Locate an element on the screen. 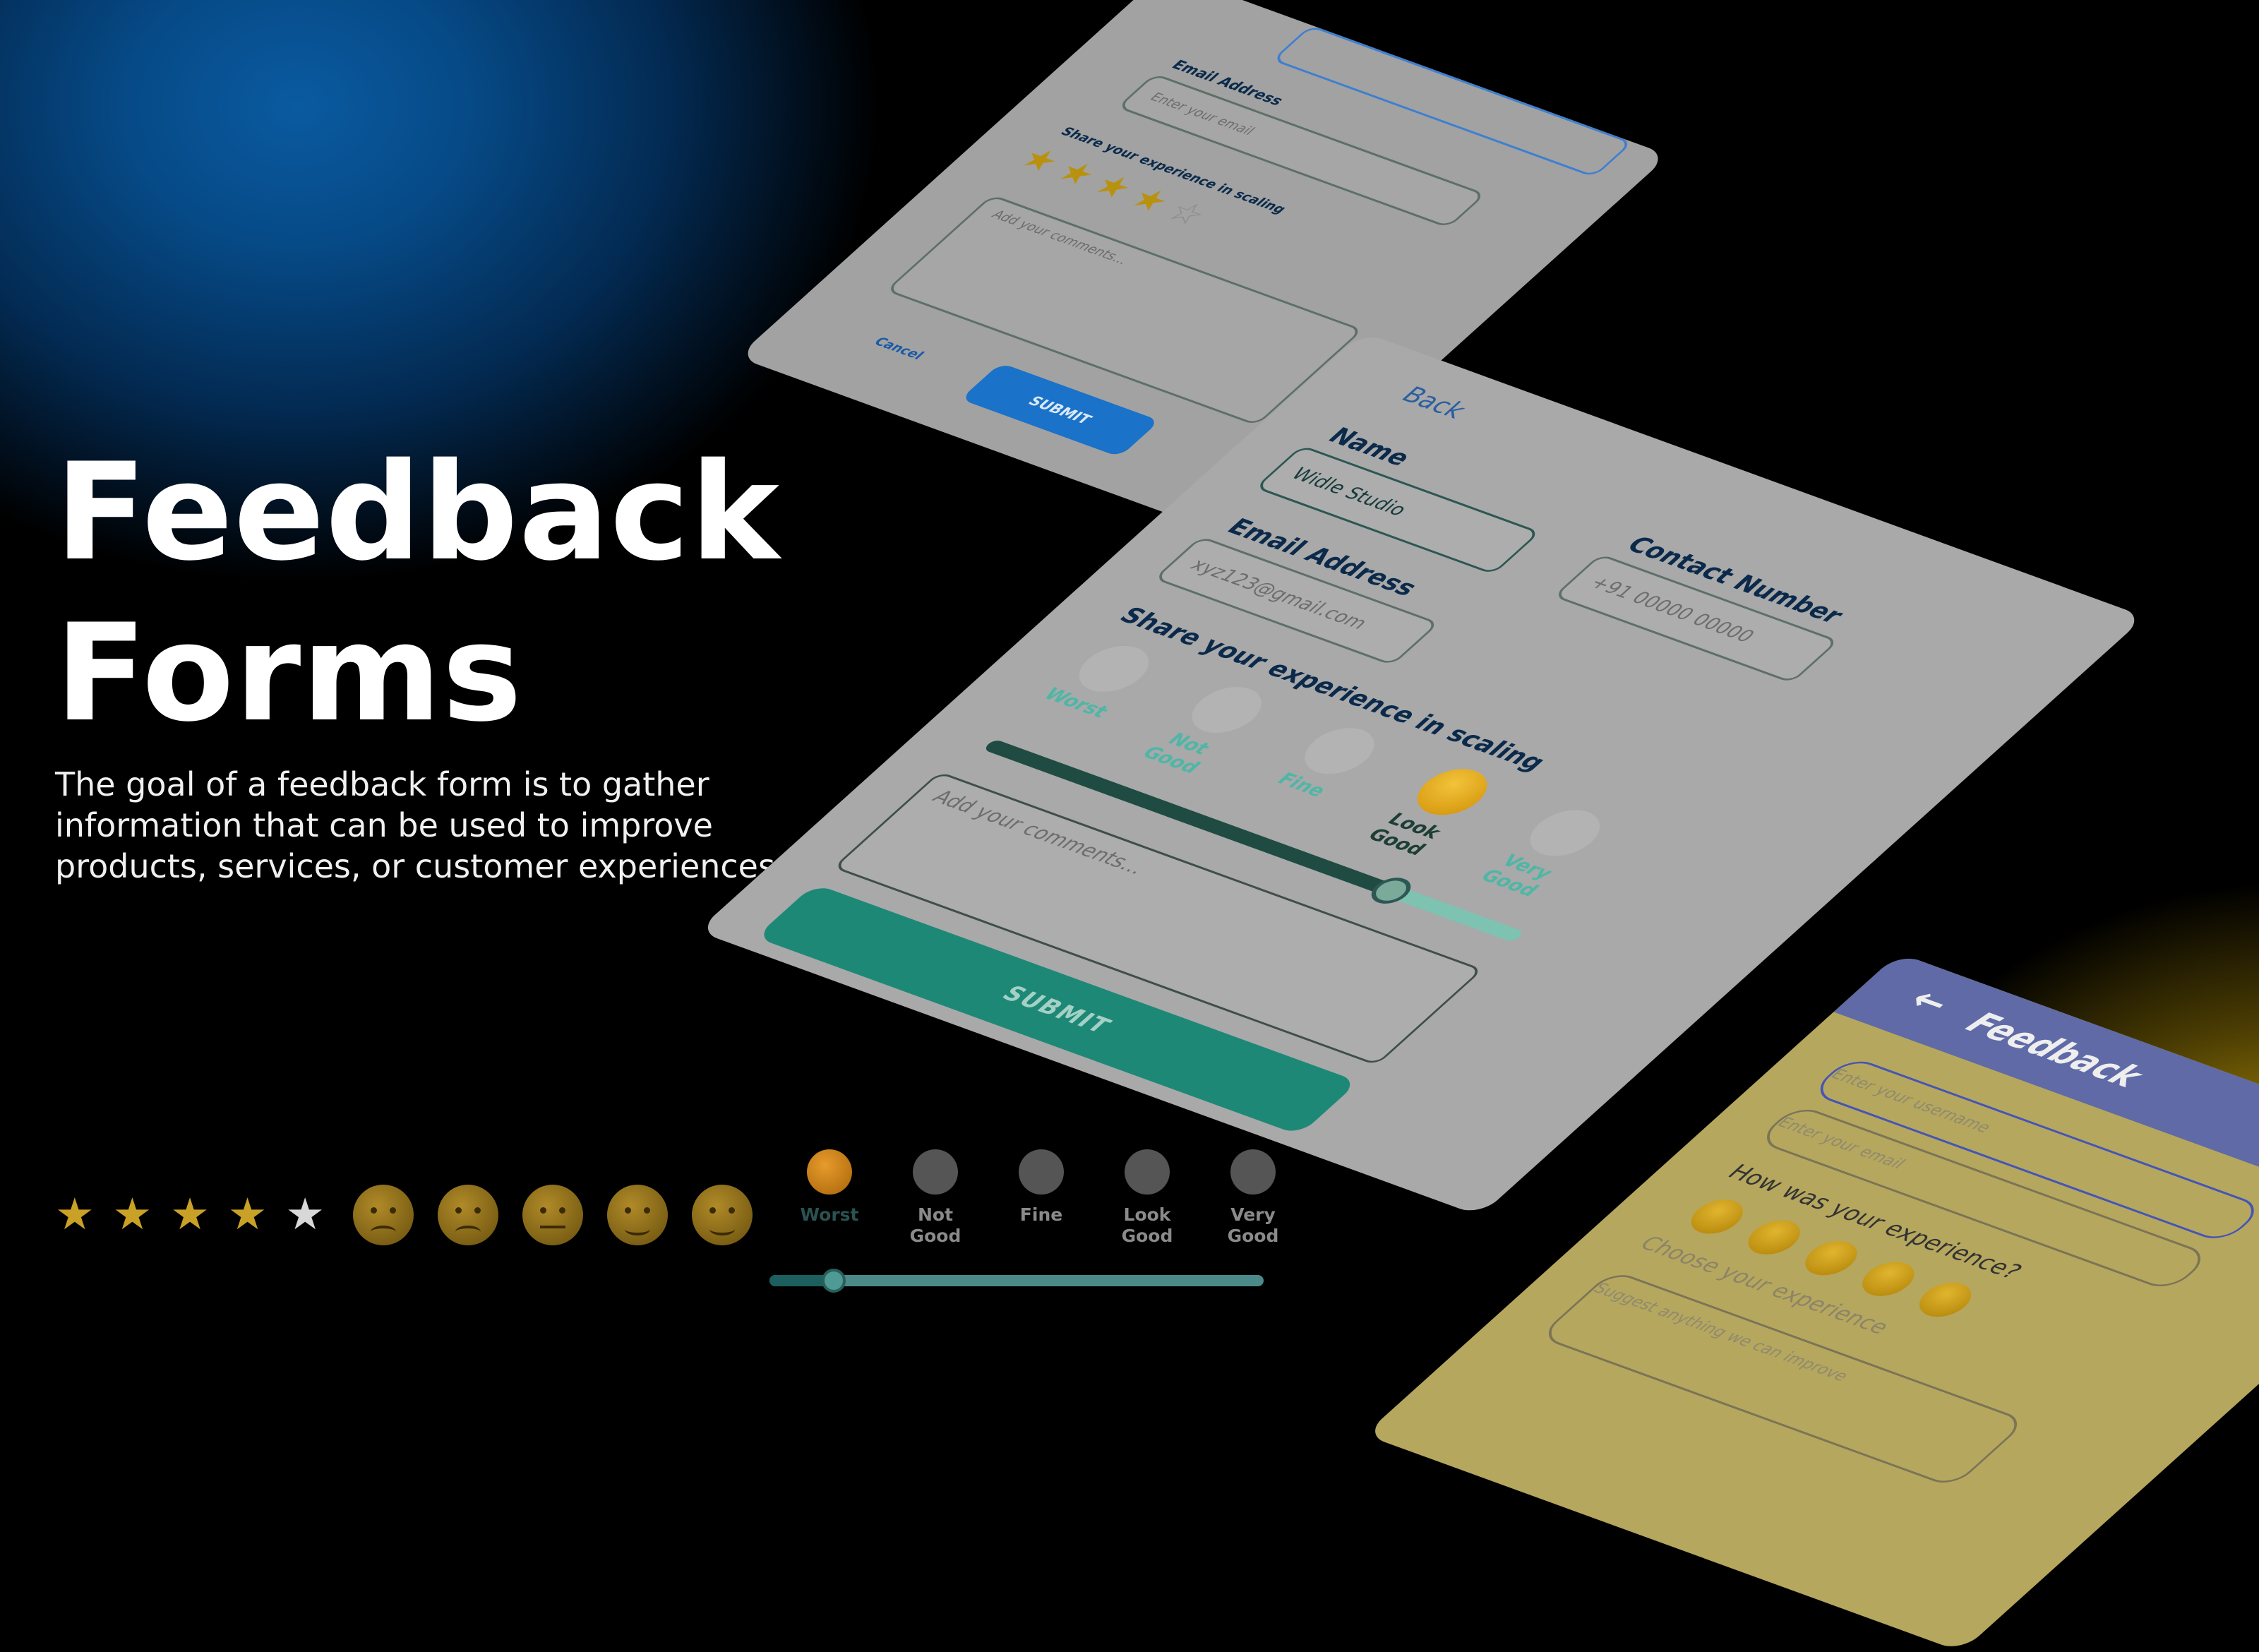 This screenshot has height=1652, width=2259. emoji-rating is located at coordinates (553, 1215).